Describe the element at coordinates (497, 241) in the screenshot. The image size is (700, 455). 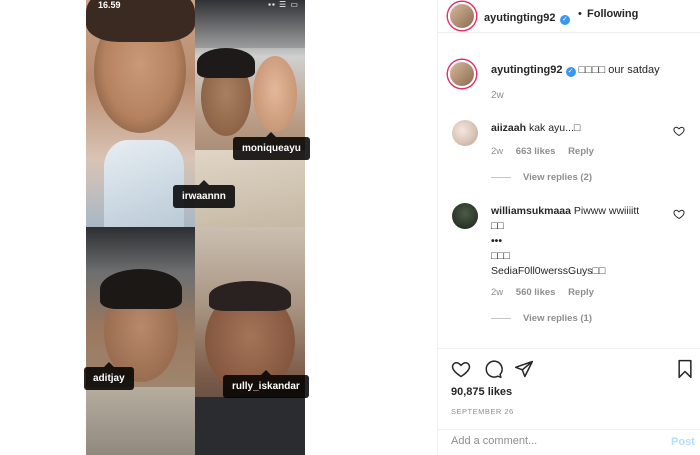
I see `comment-text-line: •••` at that location.